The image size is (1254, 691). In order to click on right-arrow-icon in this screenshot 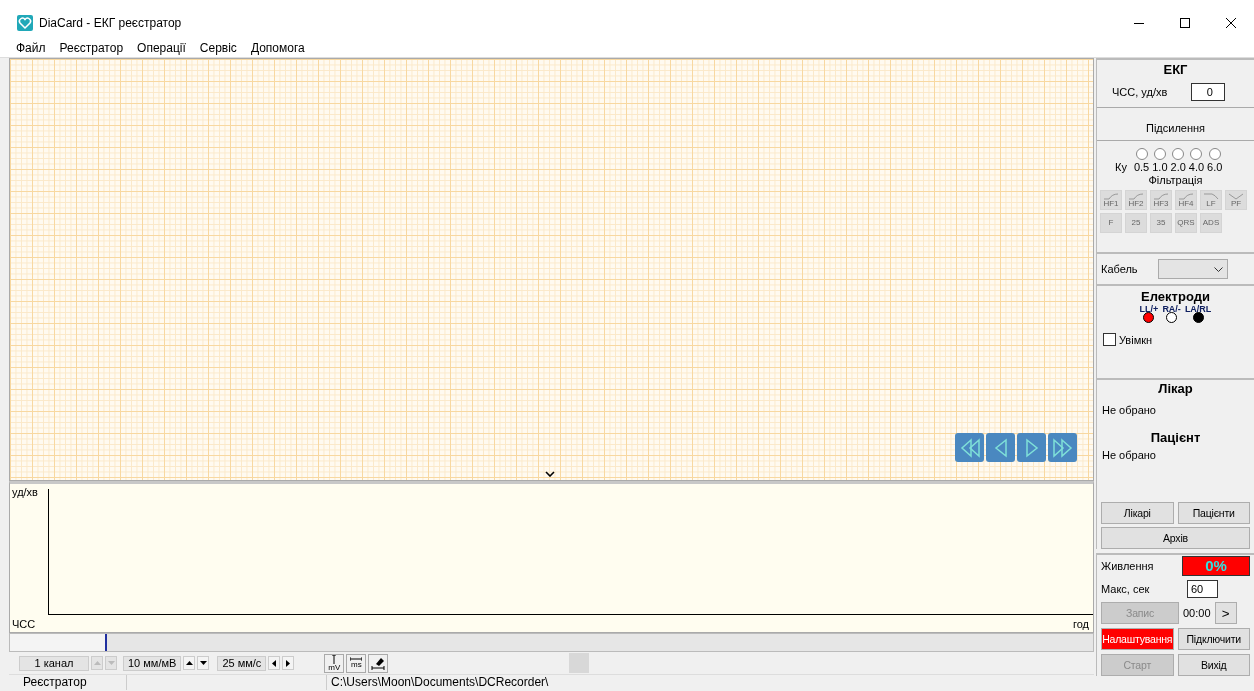, I will do `click(288, 663)`.